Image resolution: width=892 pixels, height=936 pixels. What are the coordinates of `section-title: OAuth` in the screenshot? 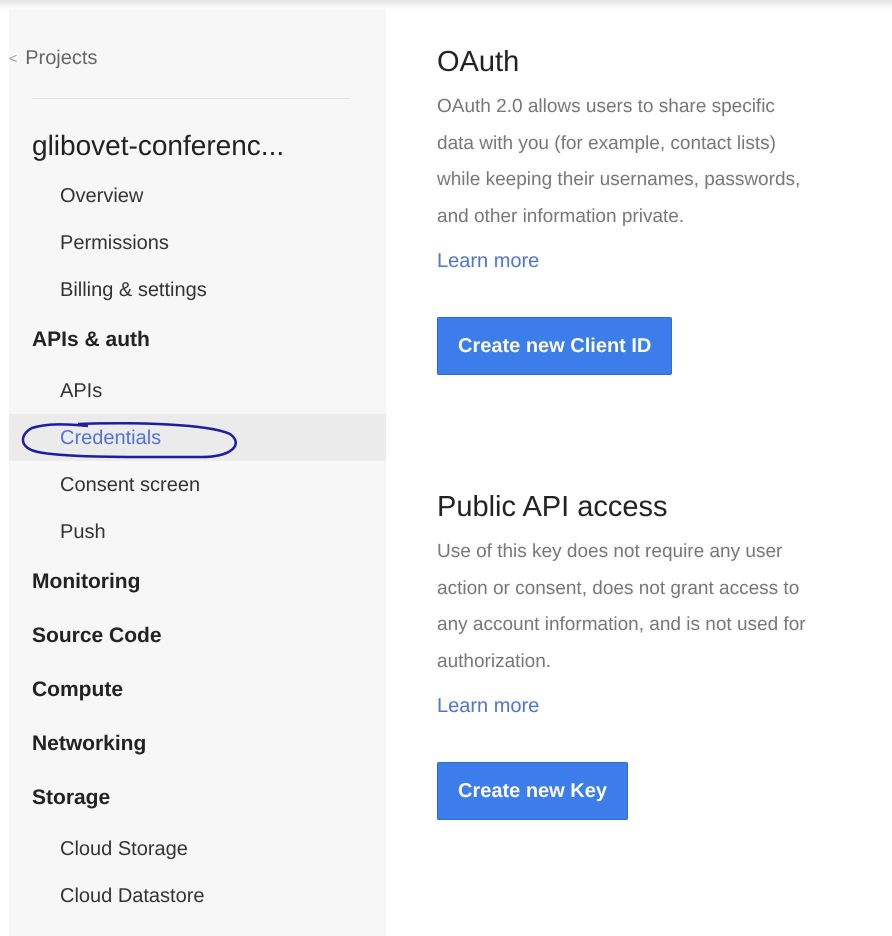 It's located at (478, 62).